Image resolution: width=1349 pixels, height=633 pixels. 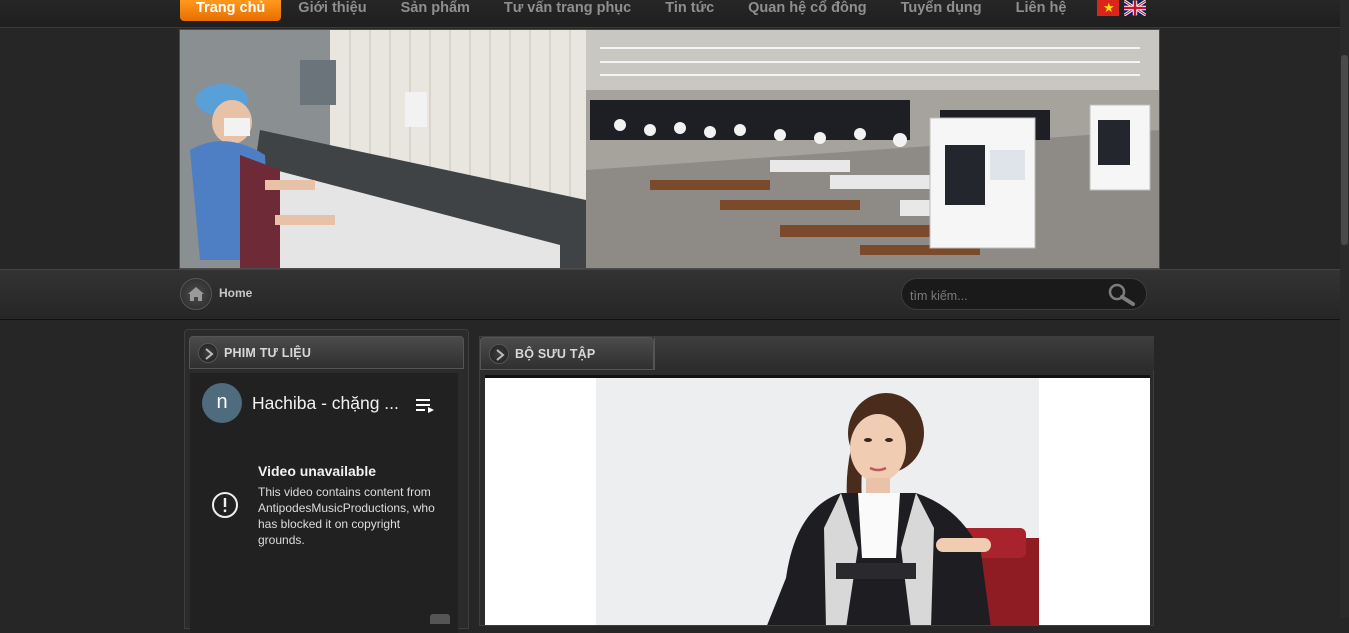 What do you see at coordinates (231, 10) in the screenshot?
I see `menu-item-home: Trang chủ` at bounding box center [231, 10].